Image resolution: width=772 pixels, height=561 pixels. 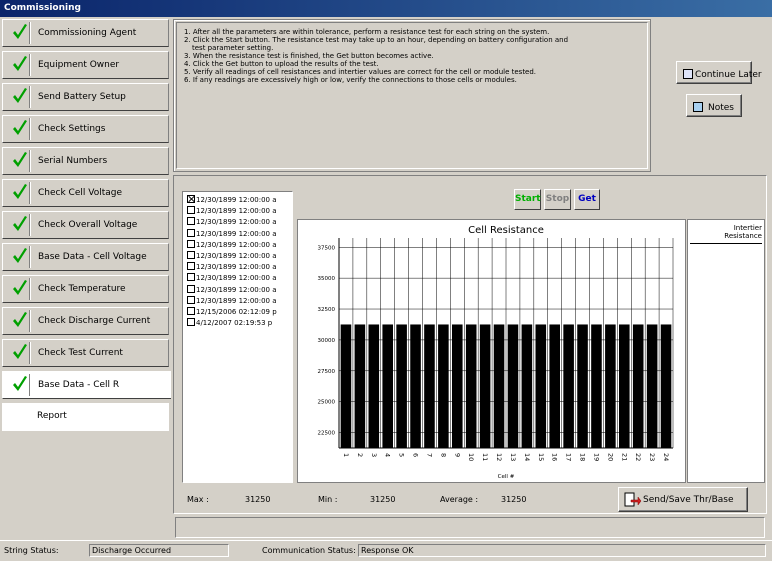 I want to click on sidebar-item: Base Data - Cell R, so click(x=86, y=385).